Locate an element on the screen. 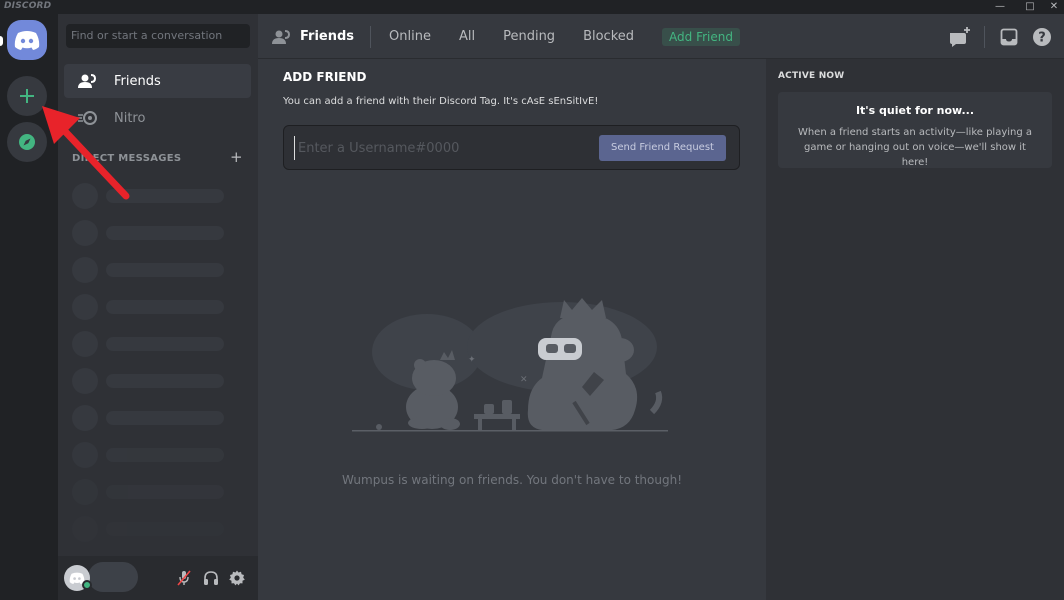  title-bar: DISCORD — □ ✕ is located at coordinates (532, 7).